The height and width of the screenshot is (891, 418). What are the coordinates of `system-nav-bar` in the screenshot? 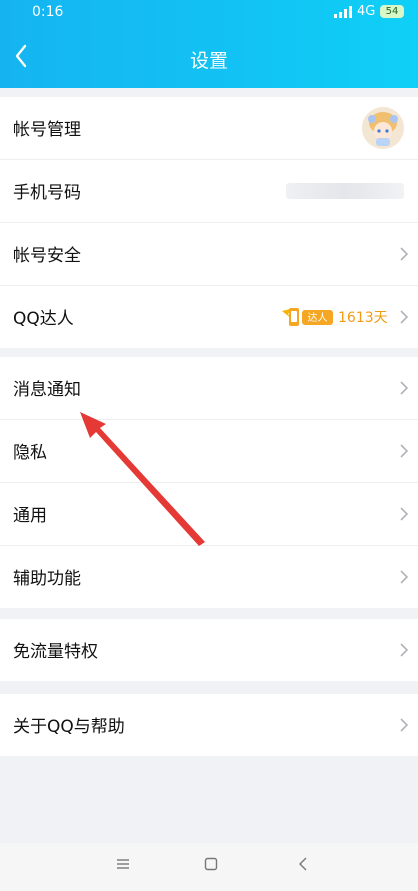 It's located at (209, 867).